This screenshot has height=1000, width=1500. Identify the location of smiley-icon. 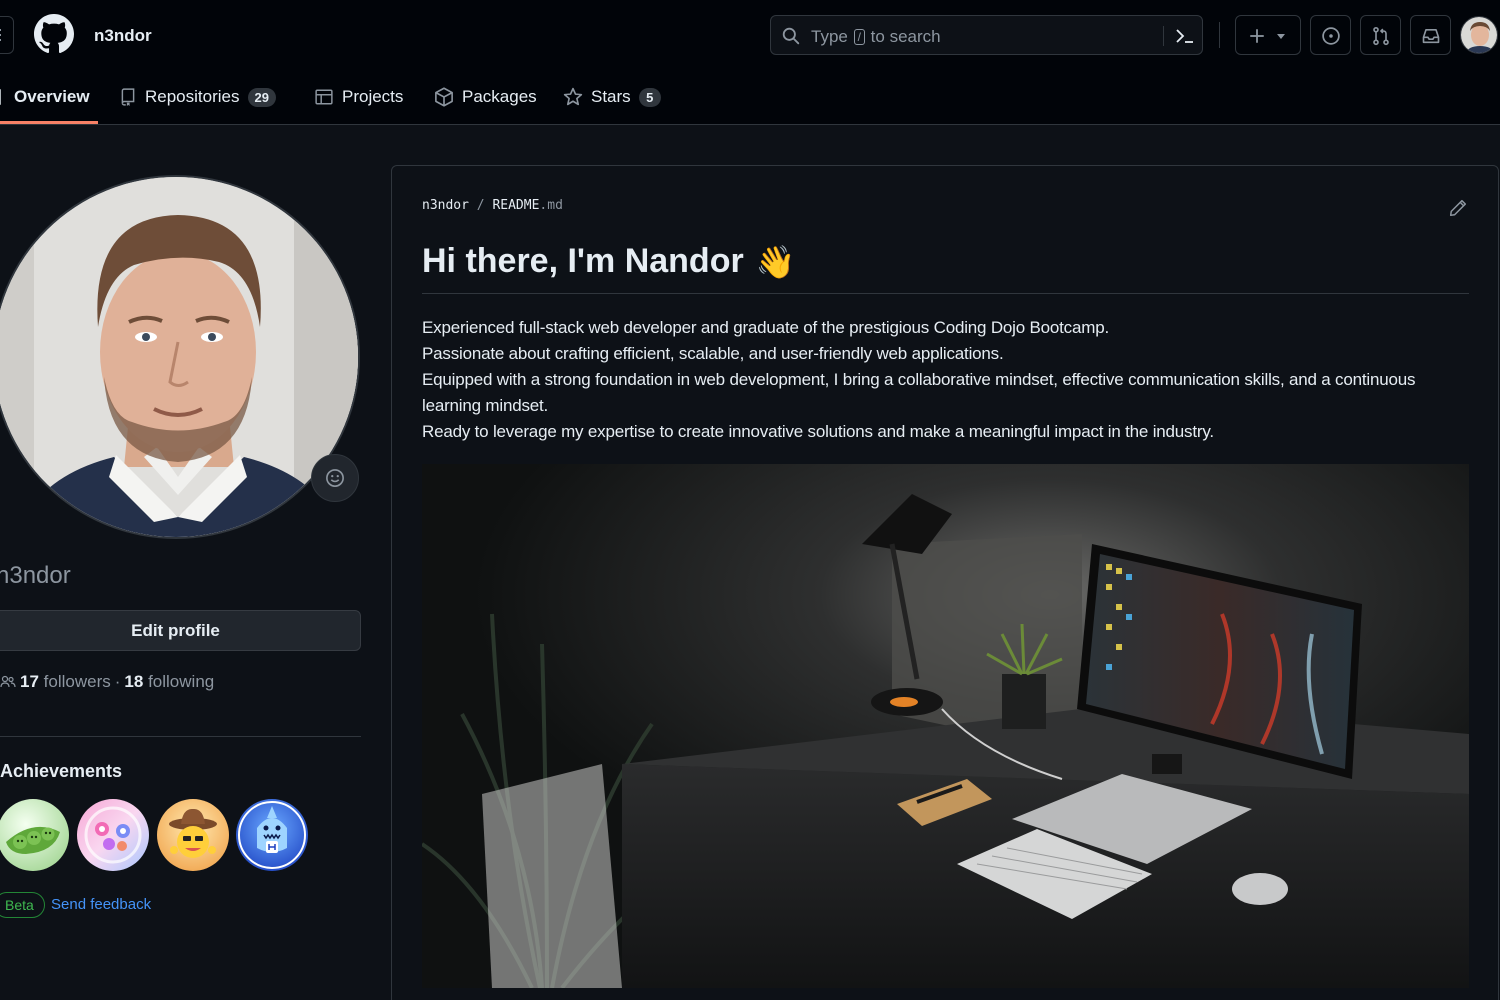
(335, 478).